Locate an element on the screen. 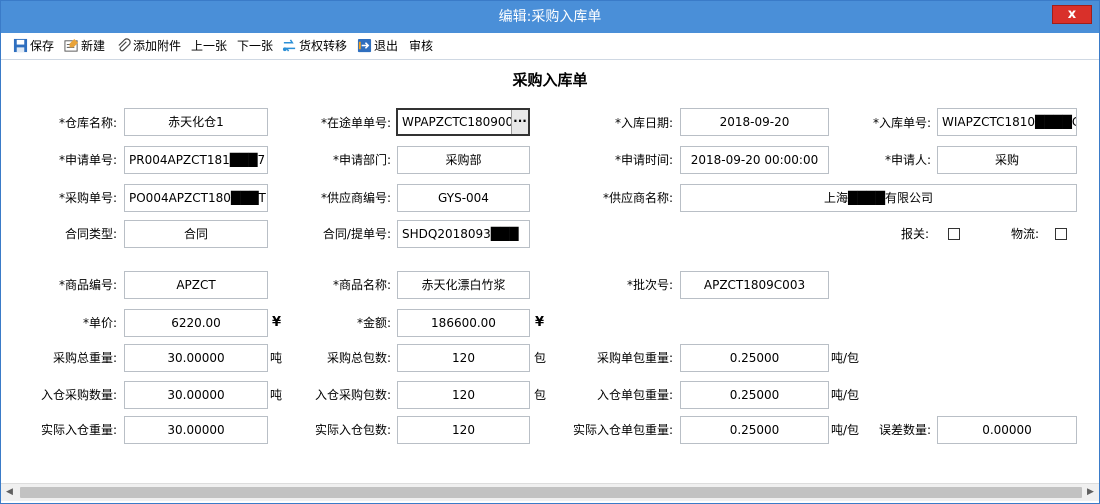  prev-button: 上一张 is located at coordinates (209, 46).